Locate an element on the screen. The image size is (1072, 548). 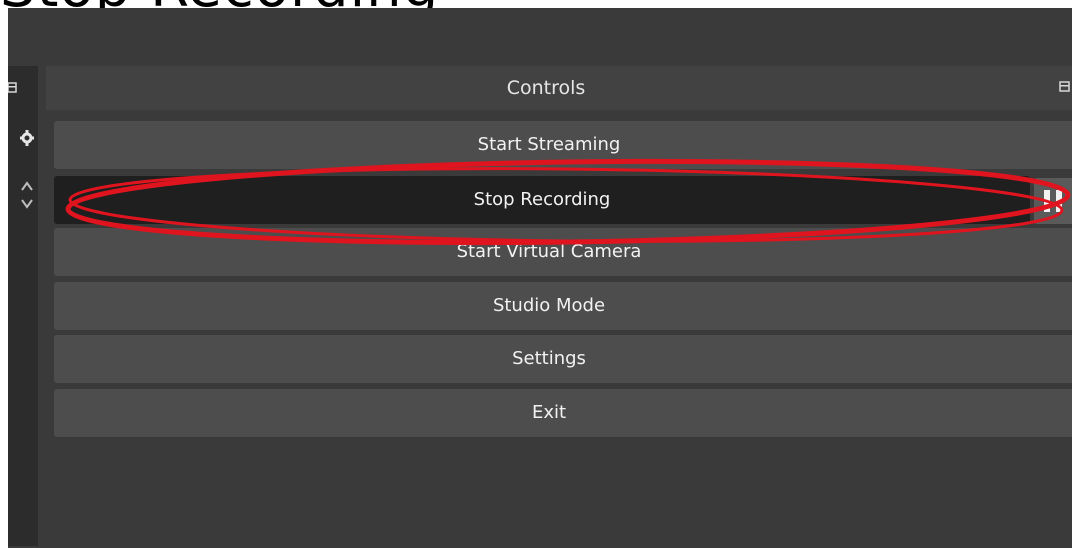
cropped-heading-text: Stop Recording is located at coordinates (219, 4).